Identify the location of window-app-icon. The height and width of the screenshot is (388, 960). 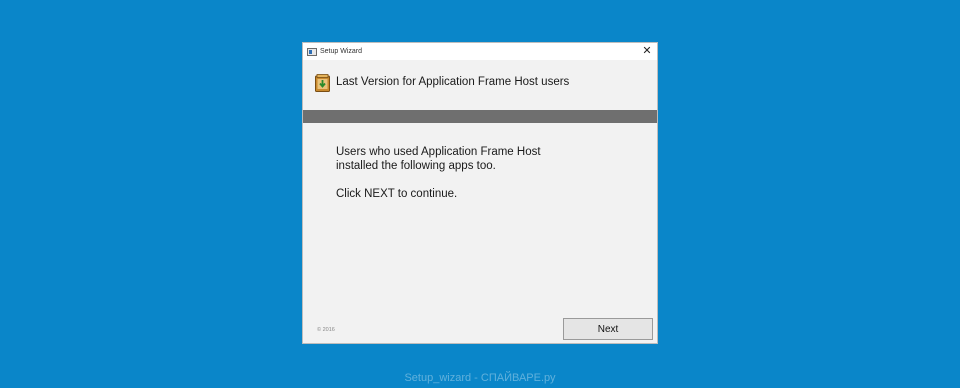
(312, 51).